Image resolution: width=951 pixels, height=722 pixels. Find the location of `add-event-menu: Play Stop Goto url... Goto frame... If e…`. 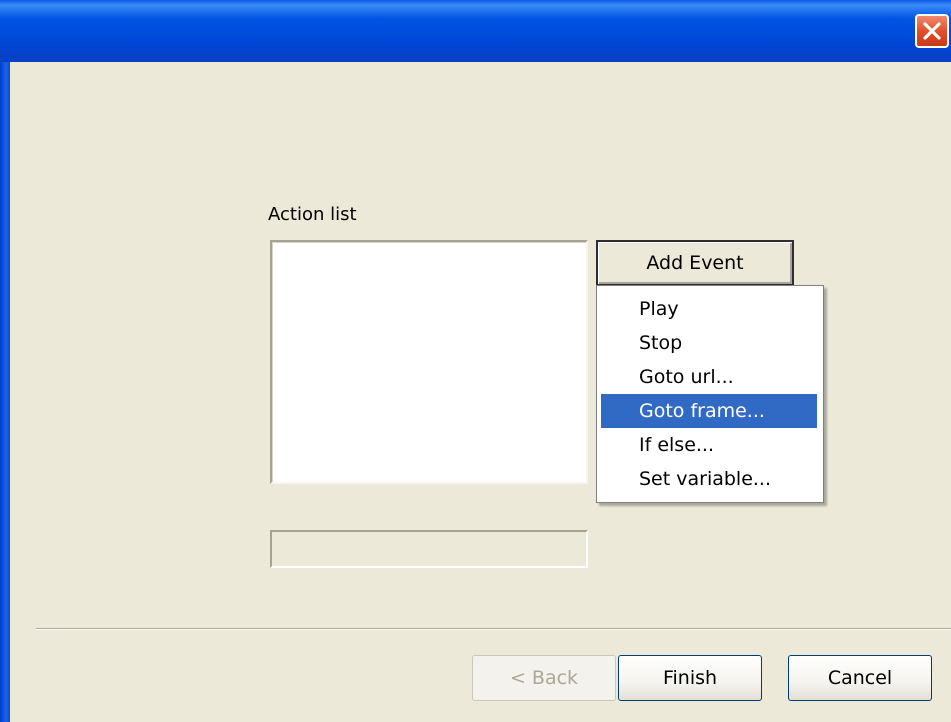

add-event-menu: Play Stop Goto url... Goto frame... If e… is located at coordinates (710, 394).